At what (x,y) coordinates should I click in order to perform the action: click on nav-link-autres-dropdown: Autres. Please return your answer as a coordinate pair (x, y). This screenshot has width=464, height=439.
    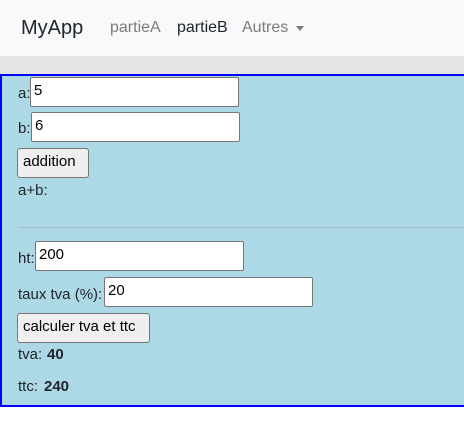
    Looking at the image, I should click on (265, 28).